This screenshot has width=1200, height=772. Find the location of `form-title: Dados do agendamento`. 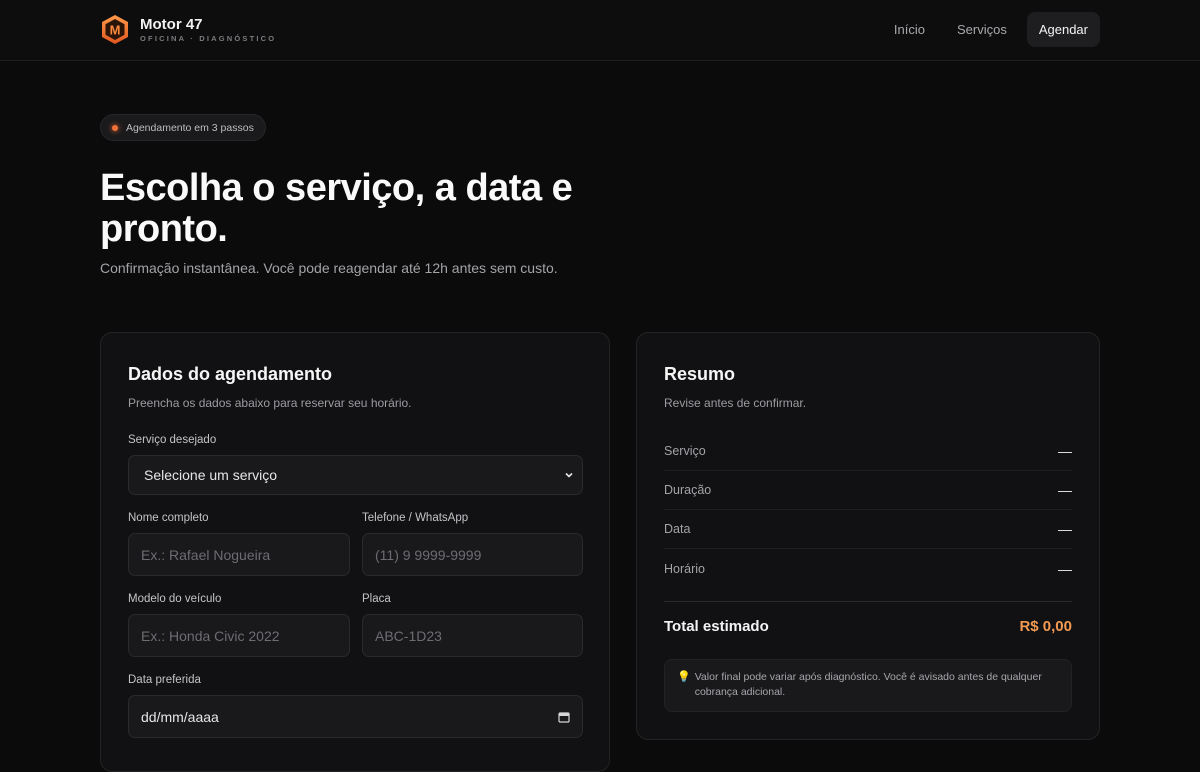

form-title: Dados do agendamento is located at coordinates (230, 374).